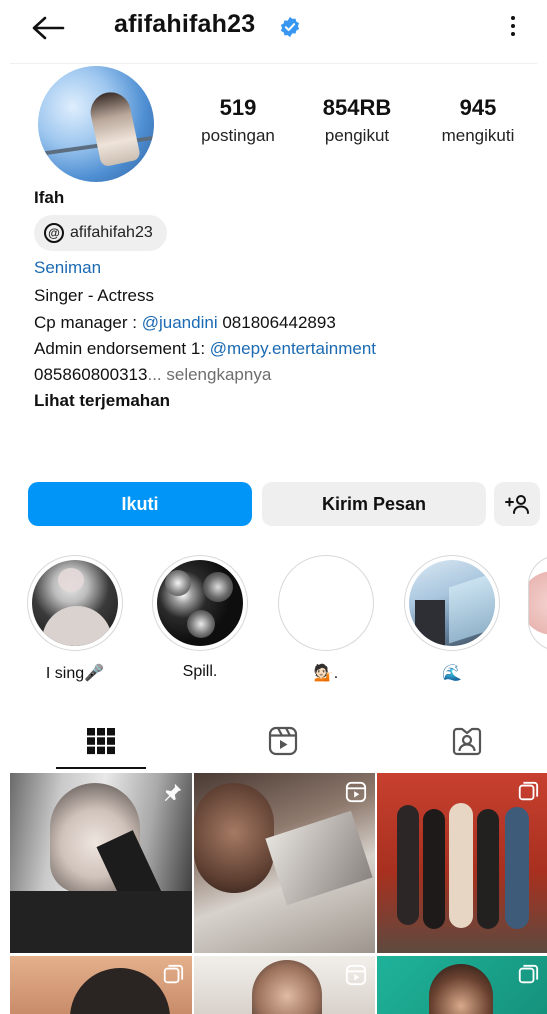 Image resolution: width=547 pixels, height=1014 pixels. What do you see at coordinates (273, 28) in the screenshot?
I see `top-bar: afifahifah23` at bounding box center [273, 28].